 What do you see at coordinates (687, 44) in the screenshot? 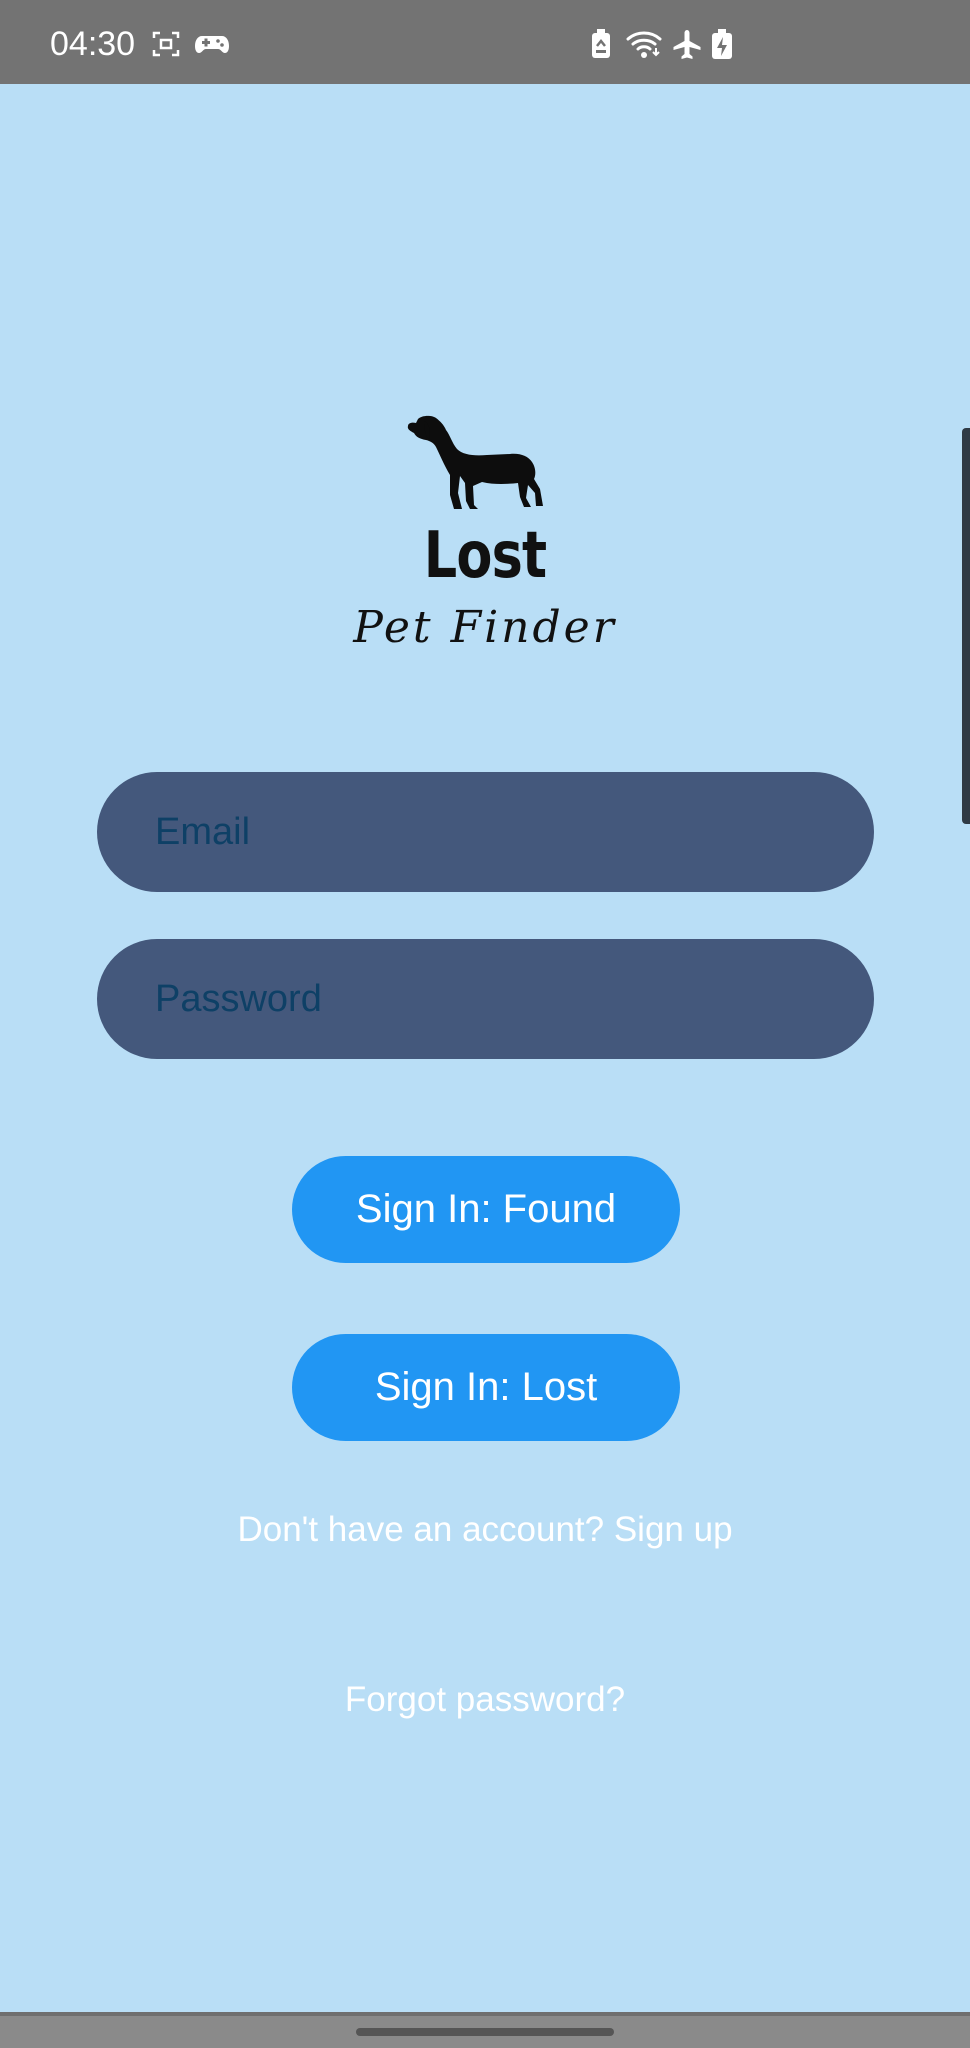
I see `airplane-icon` at bounding box center [687, 44].